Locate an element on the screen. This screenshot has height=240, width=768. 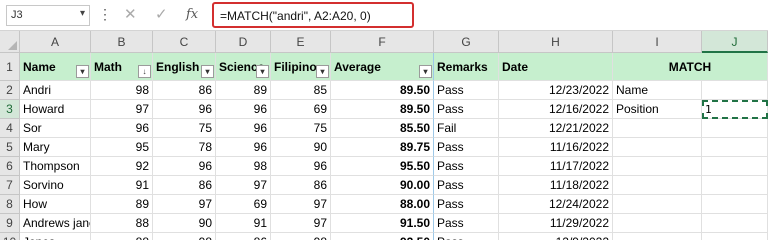
cell-filipino: 98 is located at coordinates (301, 236).